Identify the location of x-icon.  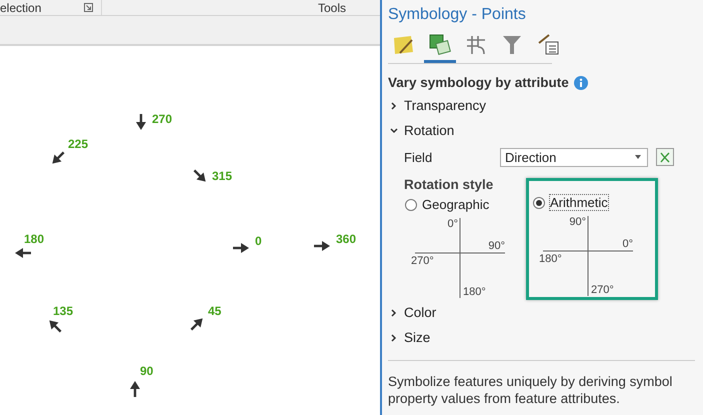
(665, 157).